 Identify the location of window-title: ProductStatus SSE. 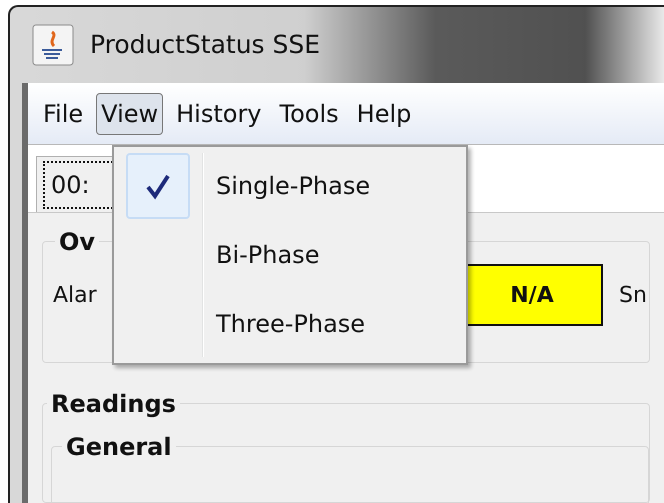
(205, 45).